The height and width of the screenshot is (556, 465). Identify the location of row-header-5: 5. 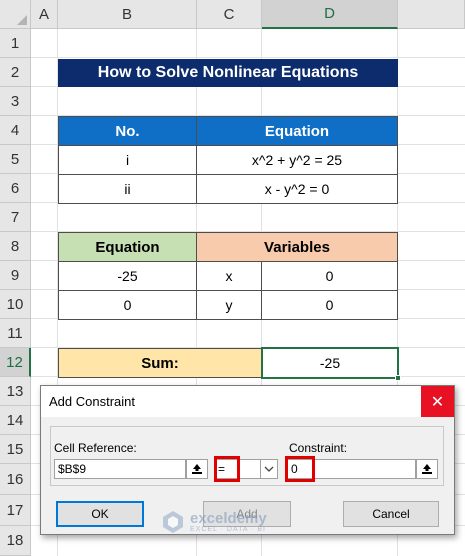
(15, 159).